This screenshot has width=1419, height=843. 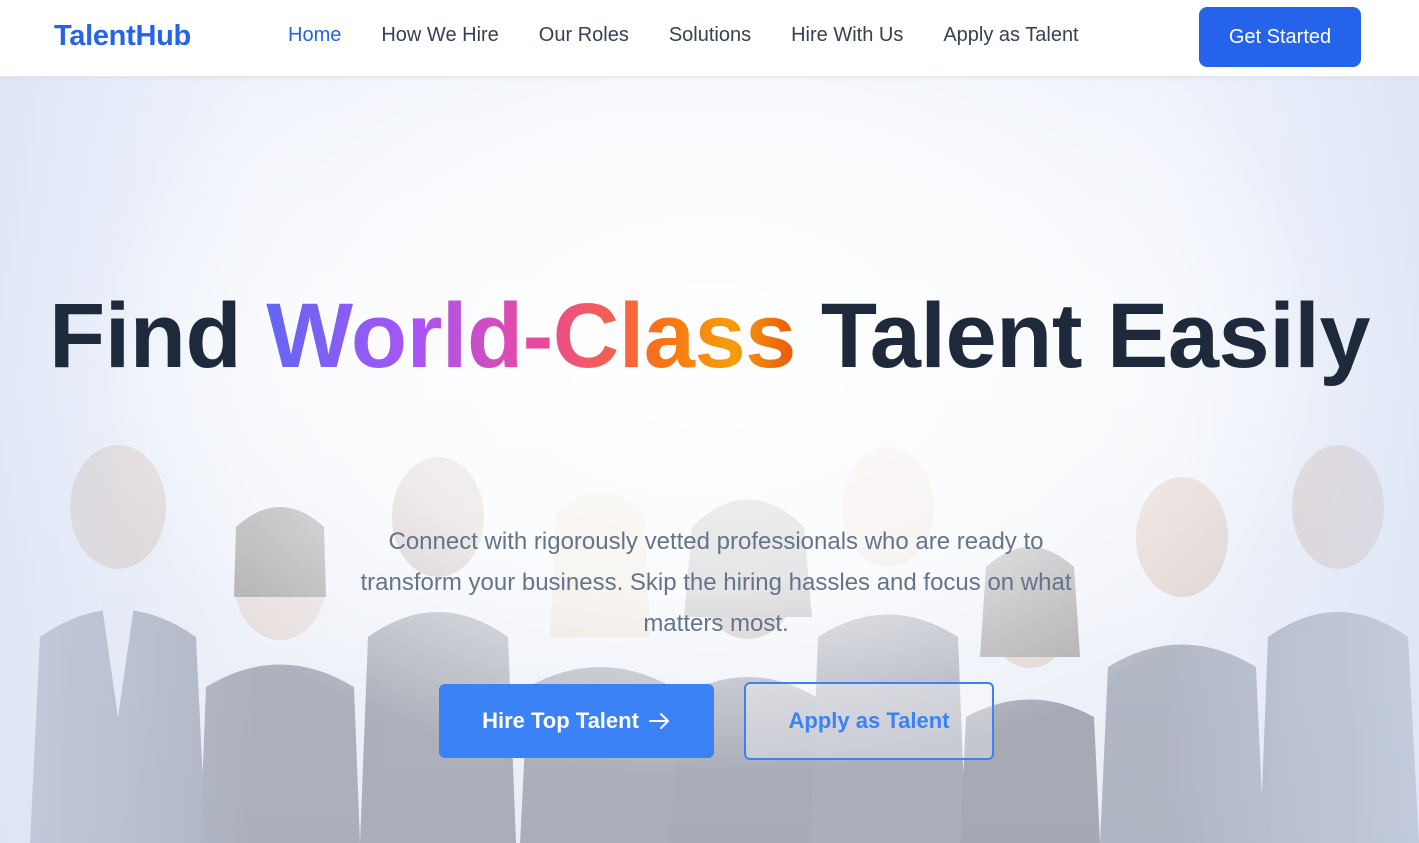 What do you see at coordinates (658, 721) in the screenshot?
I see `arrow-right-icon` at bounding box center [658, 721].